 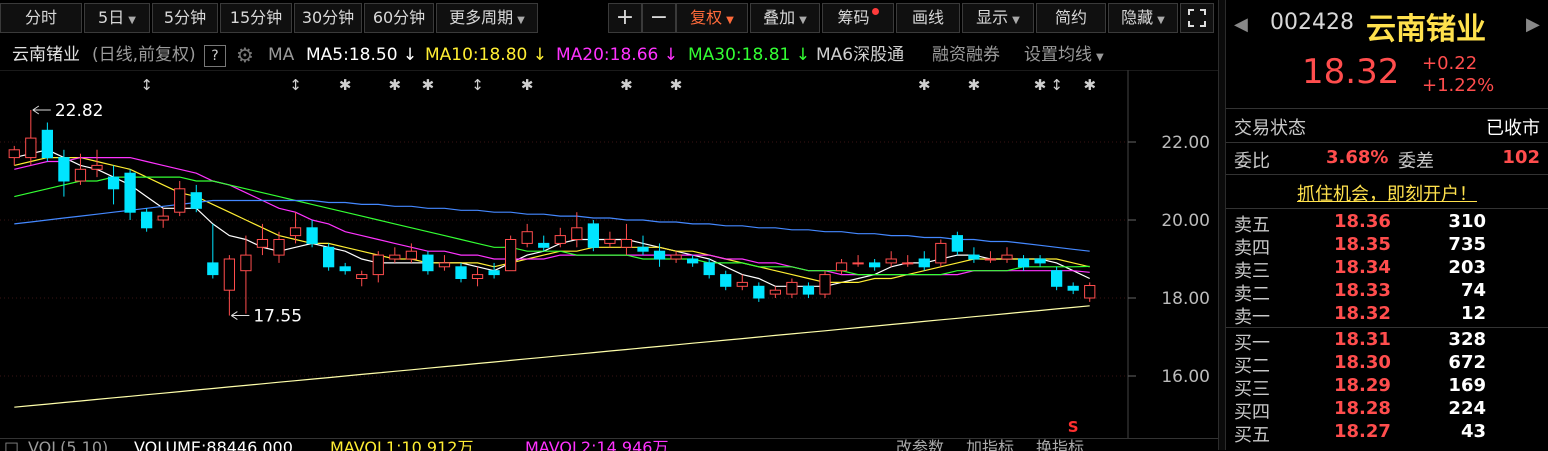 What do you see at coordinates (1362, 313) in the screenshot?
I see `sell-order-price: 18.32` at bounding box center [1362, 313].